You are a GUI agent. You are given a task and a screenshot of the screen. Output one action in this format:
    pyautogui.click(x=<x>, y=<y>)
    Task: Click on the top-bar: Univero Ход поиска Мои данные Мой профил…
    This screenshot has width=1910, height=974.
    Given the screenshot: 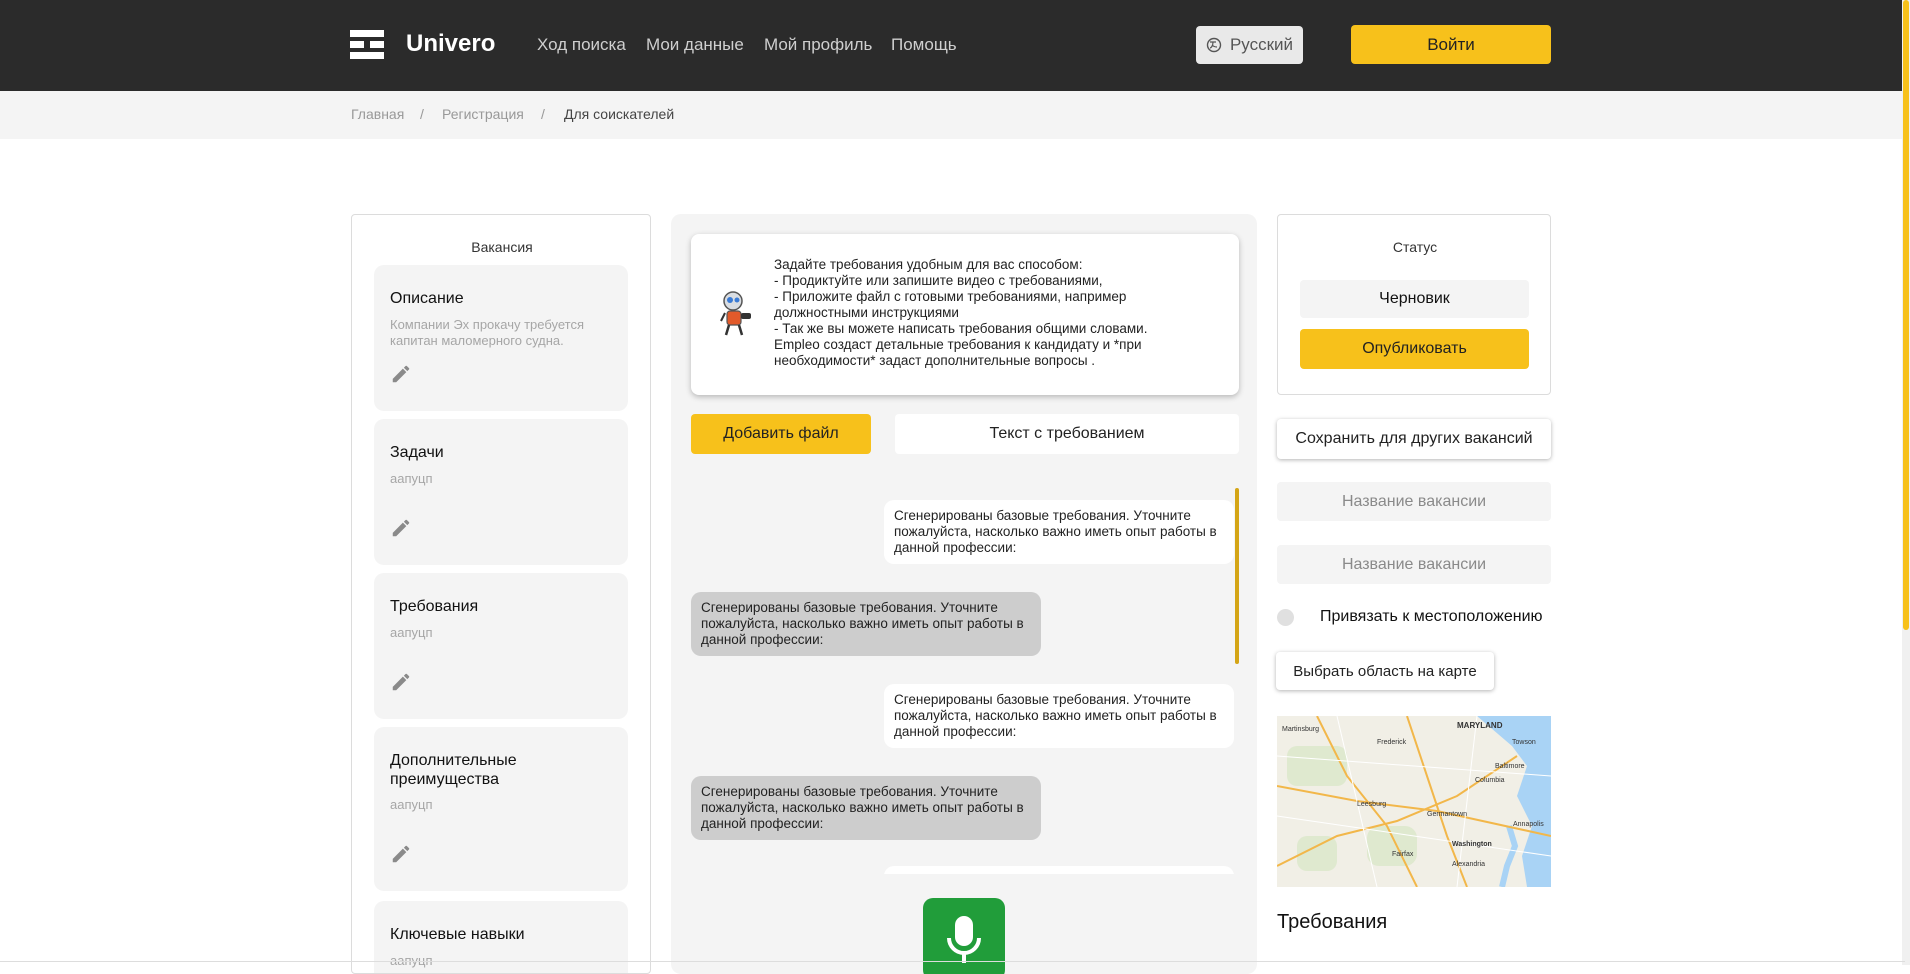 What is the action you would take?
    pyautogui.click(x=955, y=45)
    